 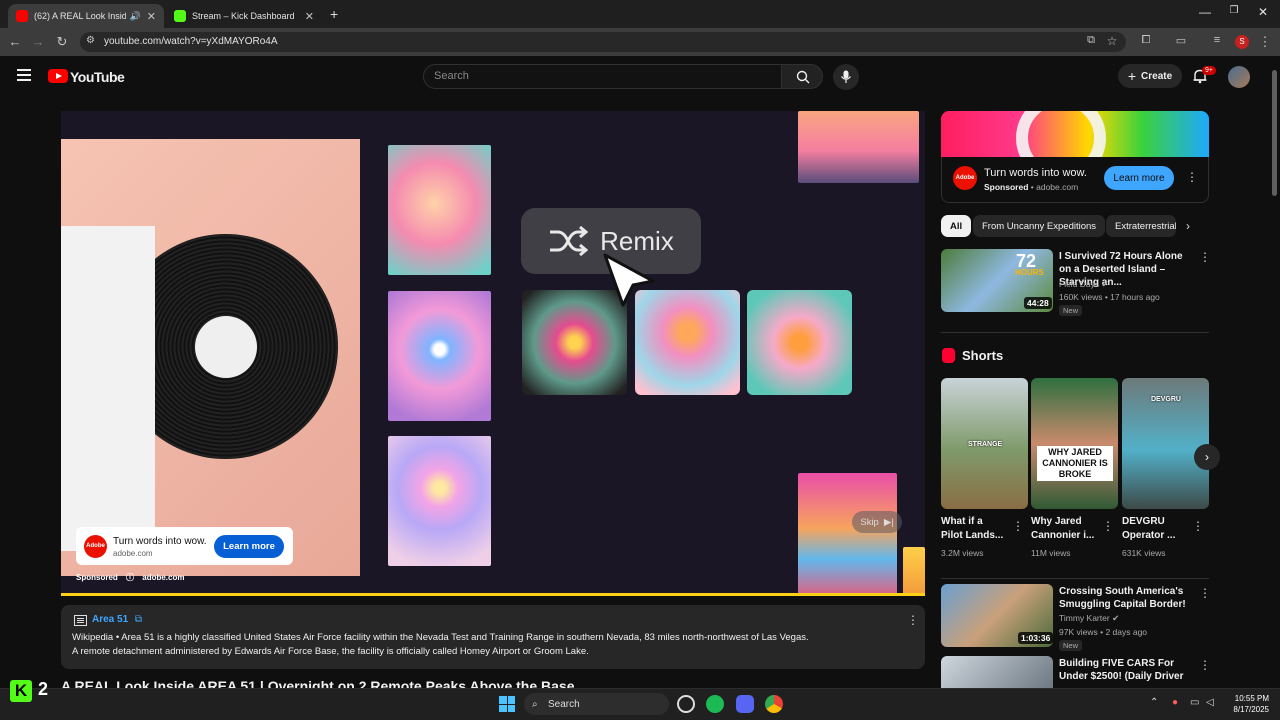 I want to click on network-icon: ▭, so click(x=1194, y=702).